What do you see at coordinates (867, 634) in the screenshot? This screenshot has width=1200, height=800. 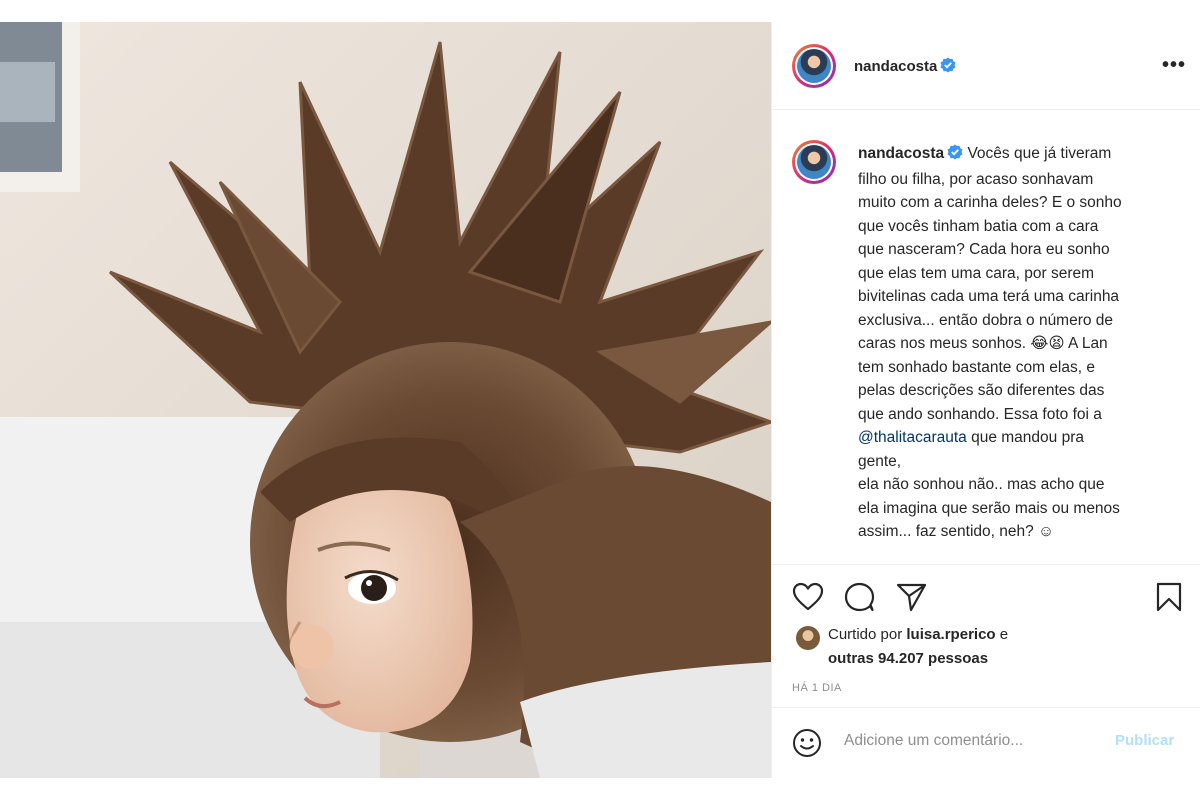 I see `liked-by-prefix: Curtido por` at bounding box center [867, 634].